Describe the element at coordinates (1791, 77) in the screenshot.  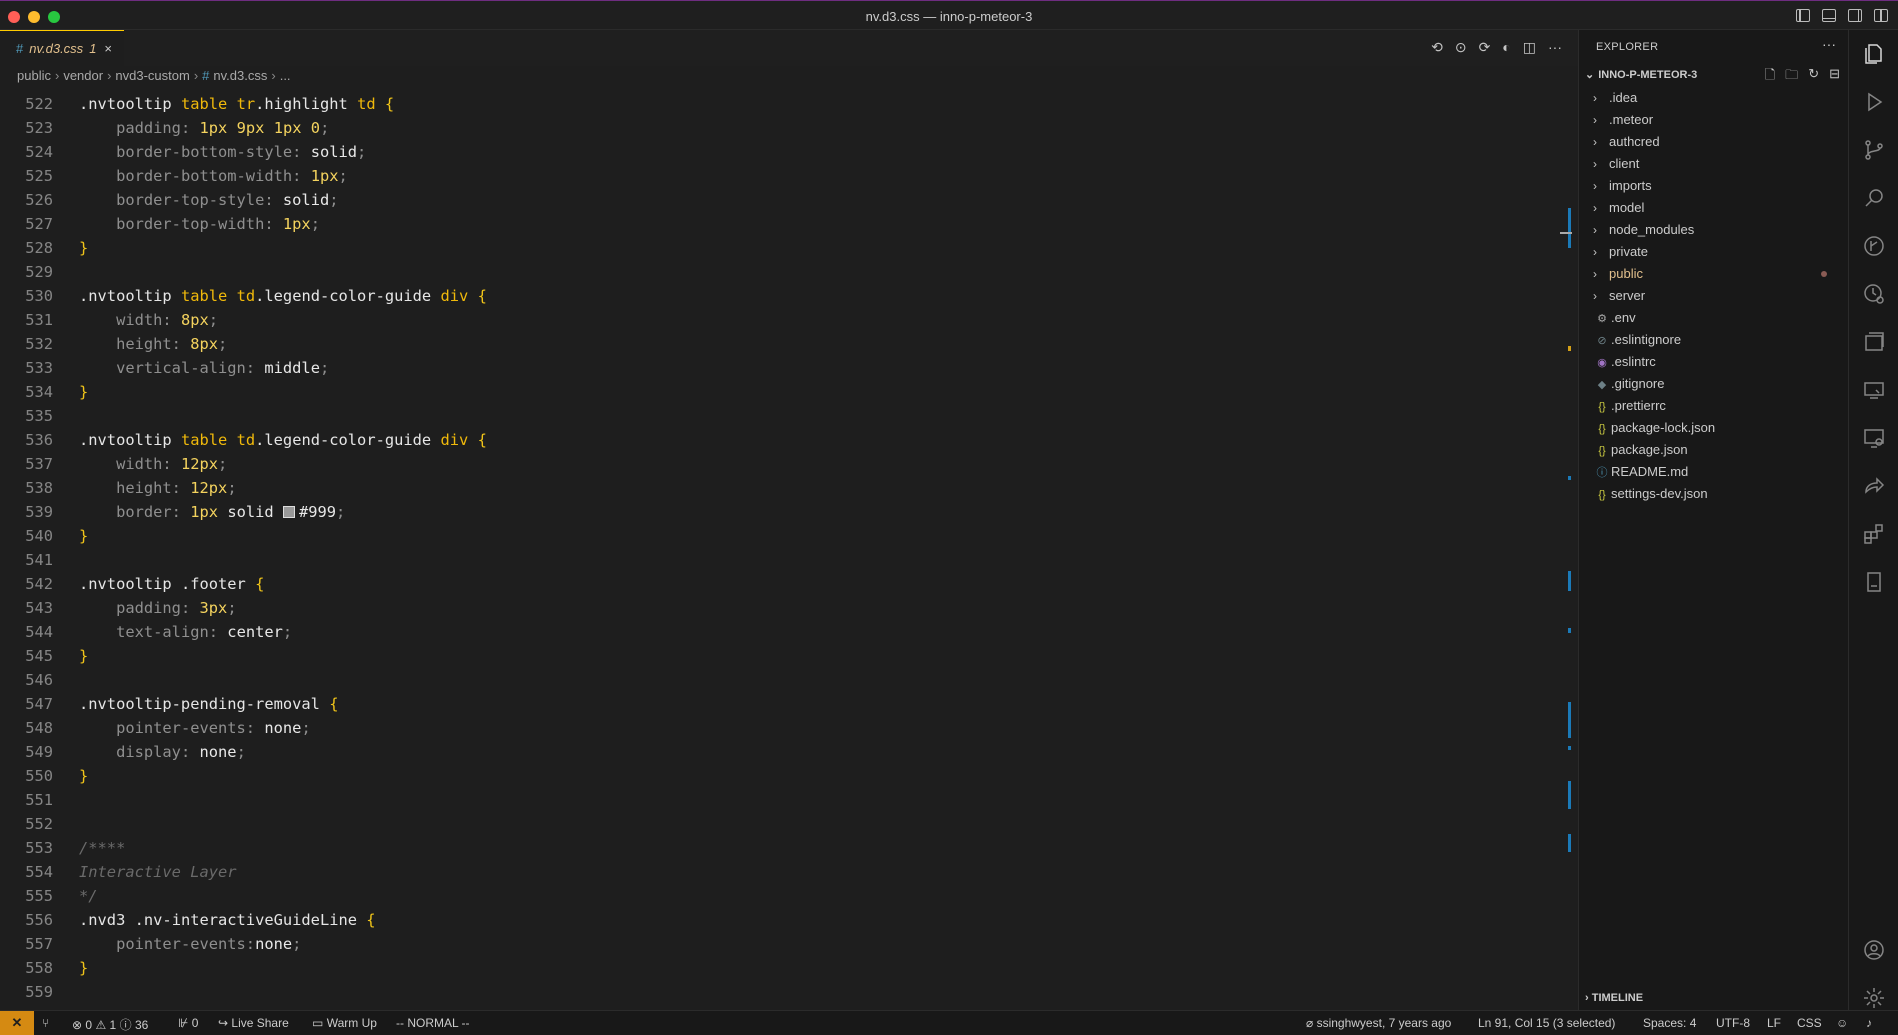
I see `new-folder-icon: 🗀` at that location.